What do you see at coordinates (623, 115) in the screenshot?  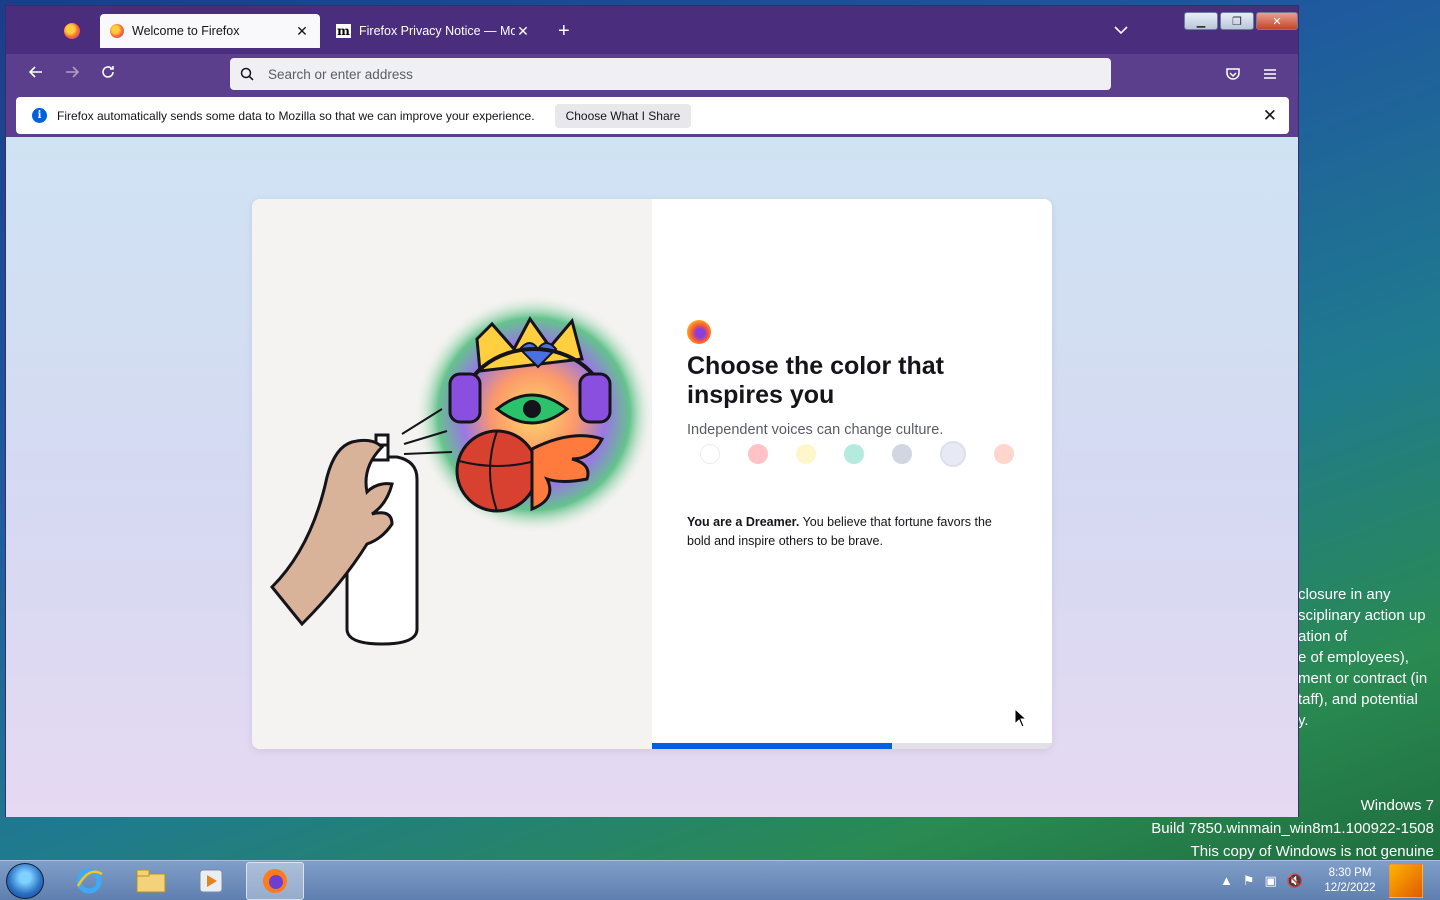 I see `choose-what-i-share-button: Choose What I Share` at bounding box center [623, 115].